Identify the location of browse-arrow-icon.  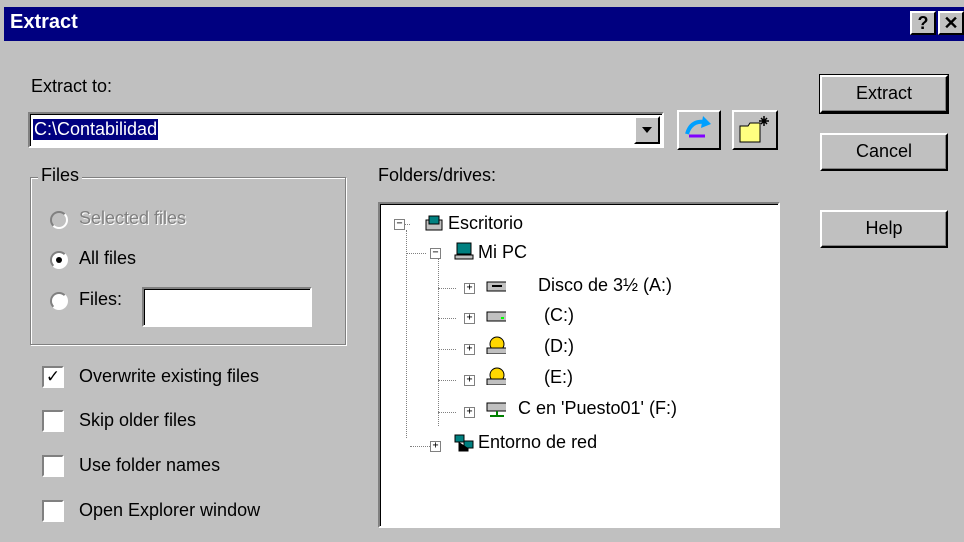
(698, 127).